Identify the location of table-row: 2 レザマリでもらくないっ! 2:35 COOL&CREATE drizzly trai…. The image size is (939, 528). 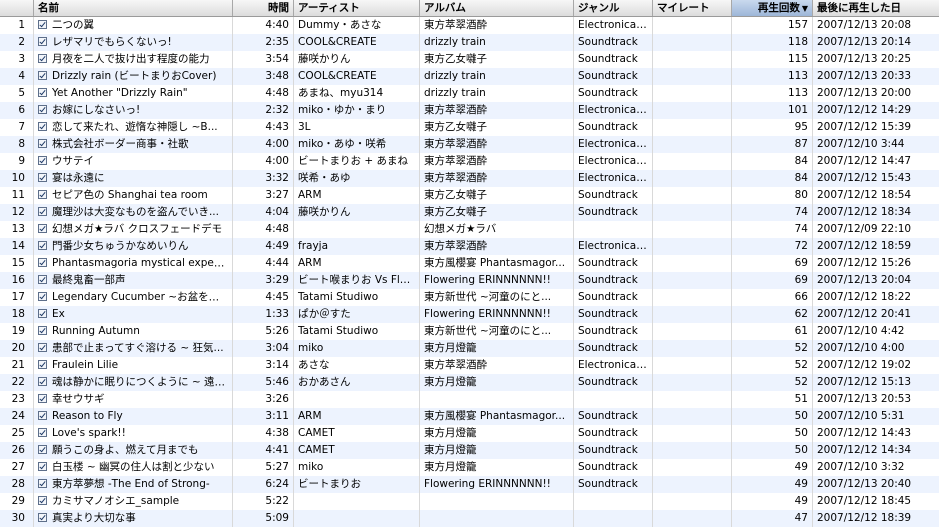
(469, 42).